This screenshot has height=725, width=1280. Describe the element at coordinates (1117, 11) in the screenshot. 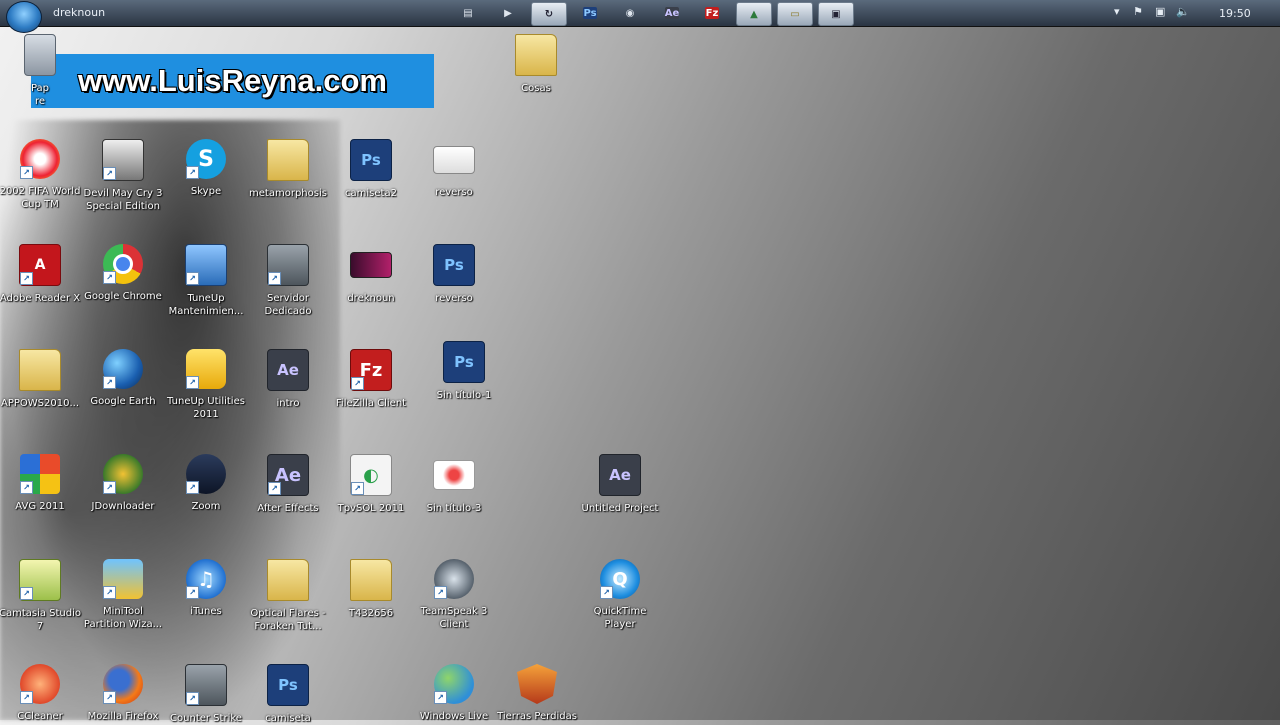

I see `tray-expand-icon: ▾` at that location.